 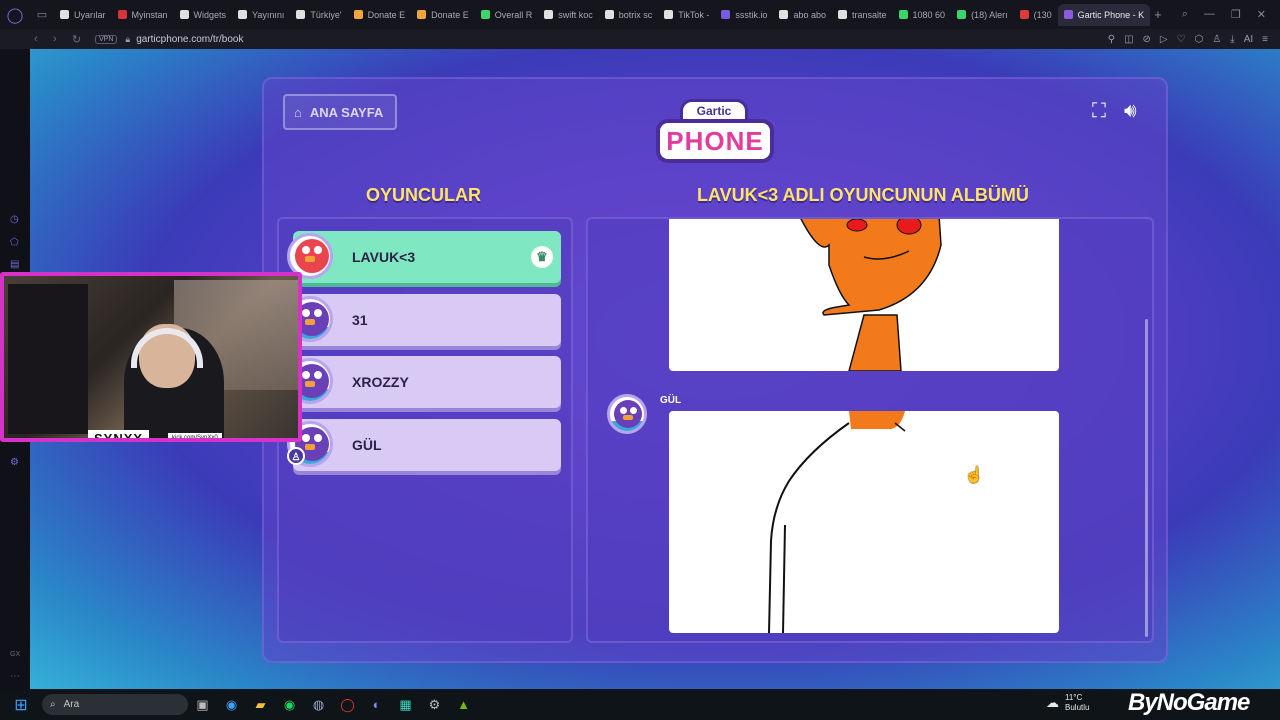 I want to click on pinboard-icon: ▤, so click(x=14, y=264).